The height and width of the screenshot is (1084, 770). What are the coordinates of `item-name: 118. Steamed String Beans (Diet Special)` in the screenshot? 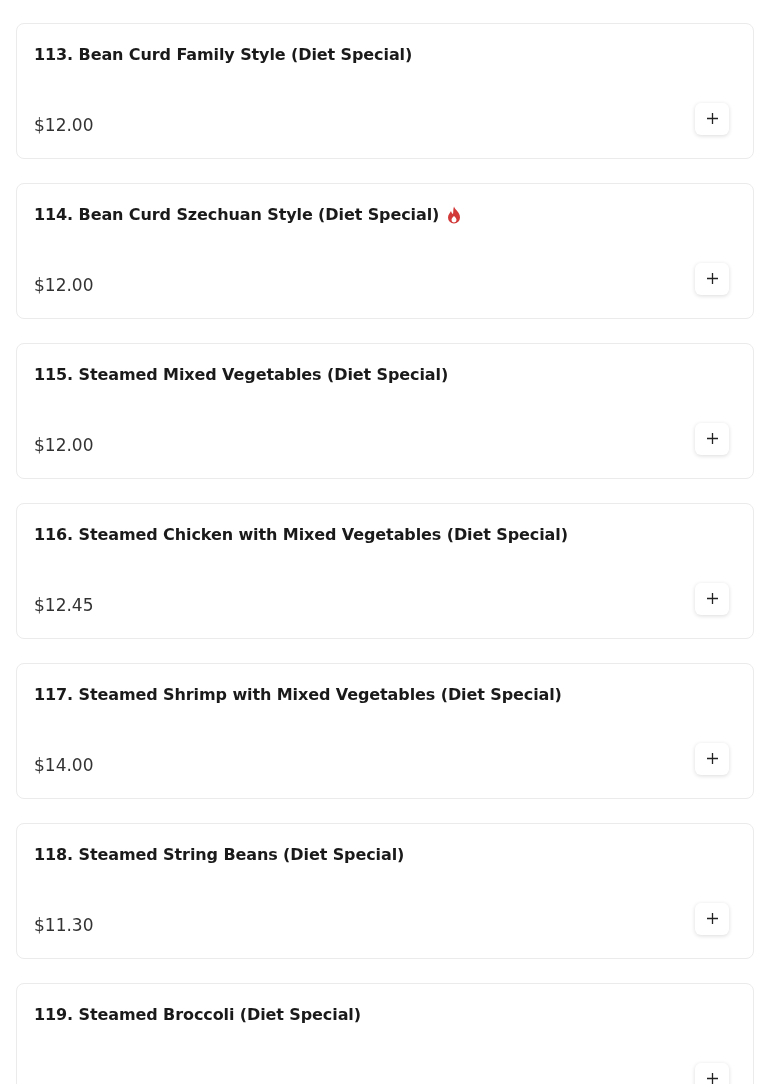 It's located at (219, 854).